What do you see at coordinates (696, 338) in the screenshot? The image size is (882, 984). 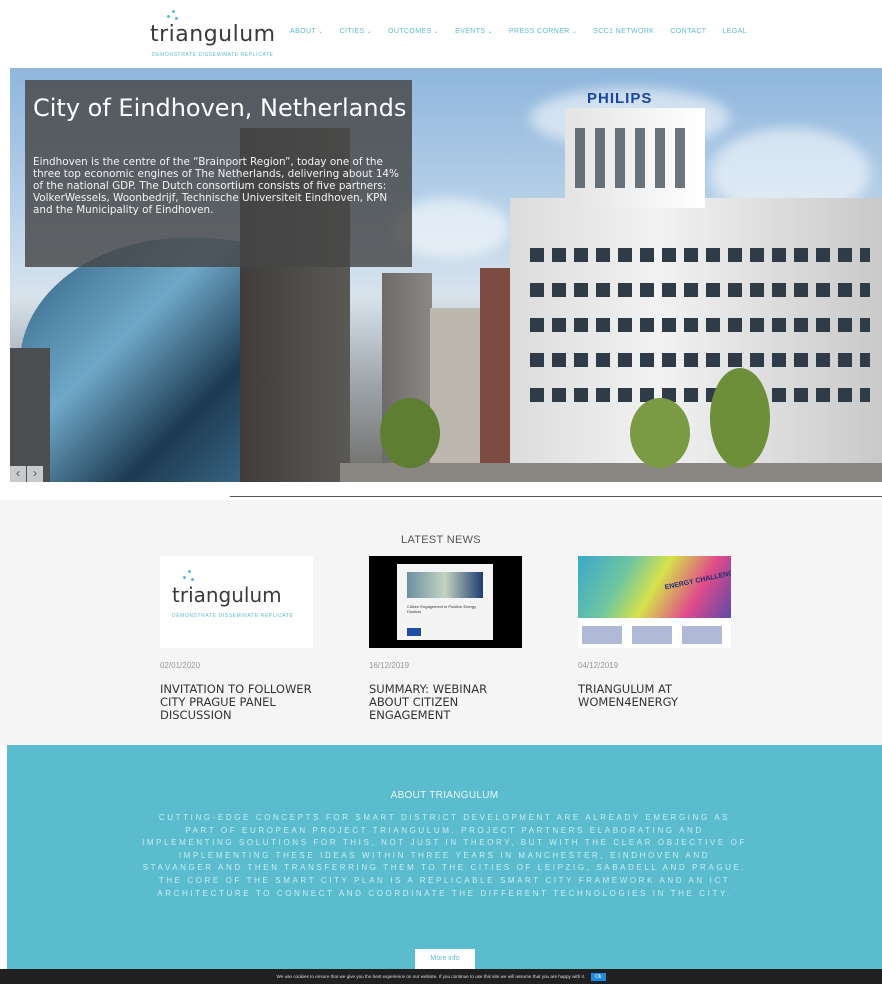 I see `hero-white-building` at bounding box center [696, 338].